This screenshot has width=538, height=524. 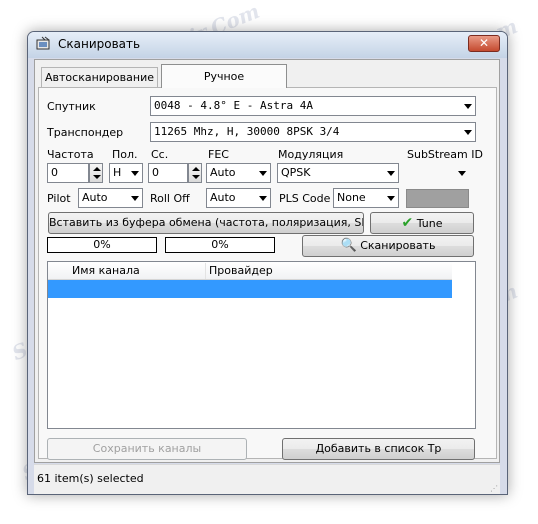 I want to click on selected-row, so click(x=250, y=289).